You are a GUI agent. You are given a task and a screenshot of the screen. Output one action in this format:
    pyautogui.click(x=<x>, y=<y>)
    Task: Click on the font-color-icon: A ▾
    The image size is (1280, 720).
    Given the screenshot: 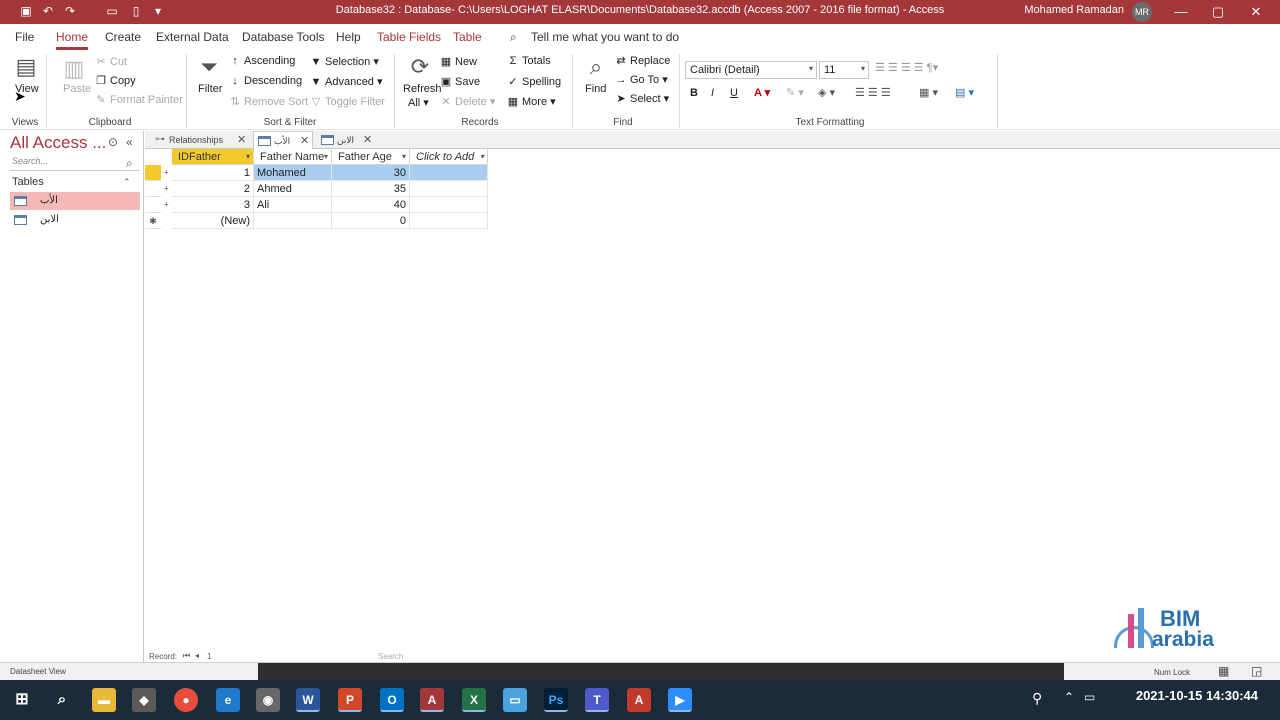 What is the action you would take?
    pyautogui.click(x=762, y=92)
    